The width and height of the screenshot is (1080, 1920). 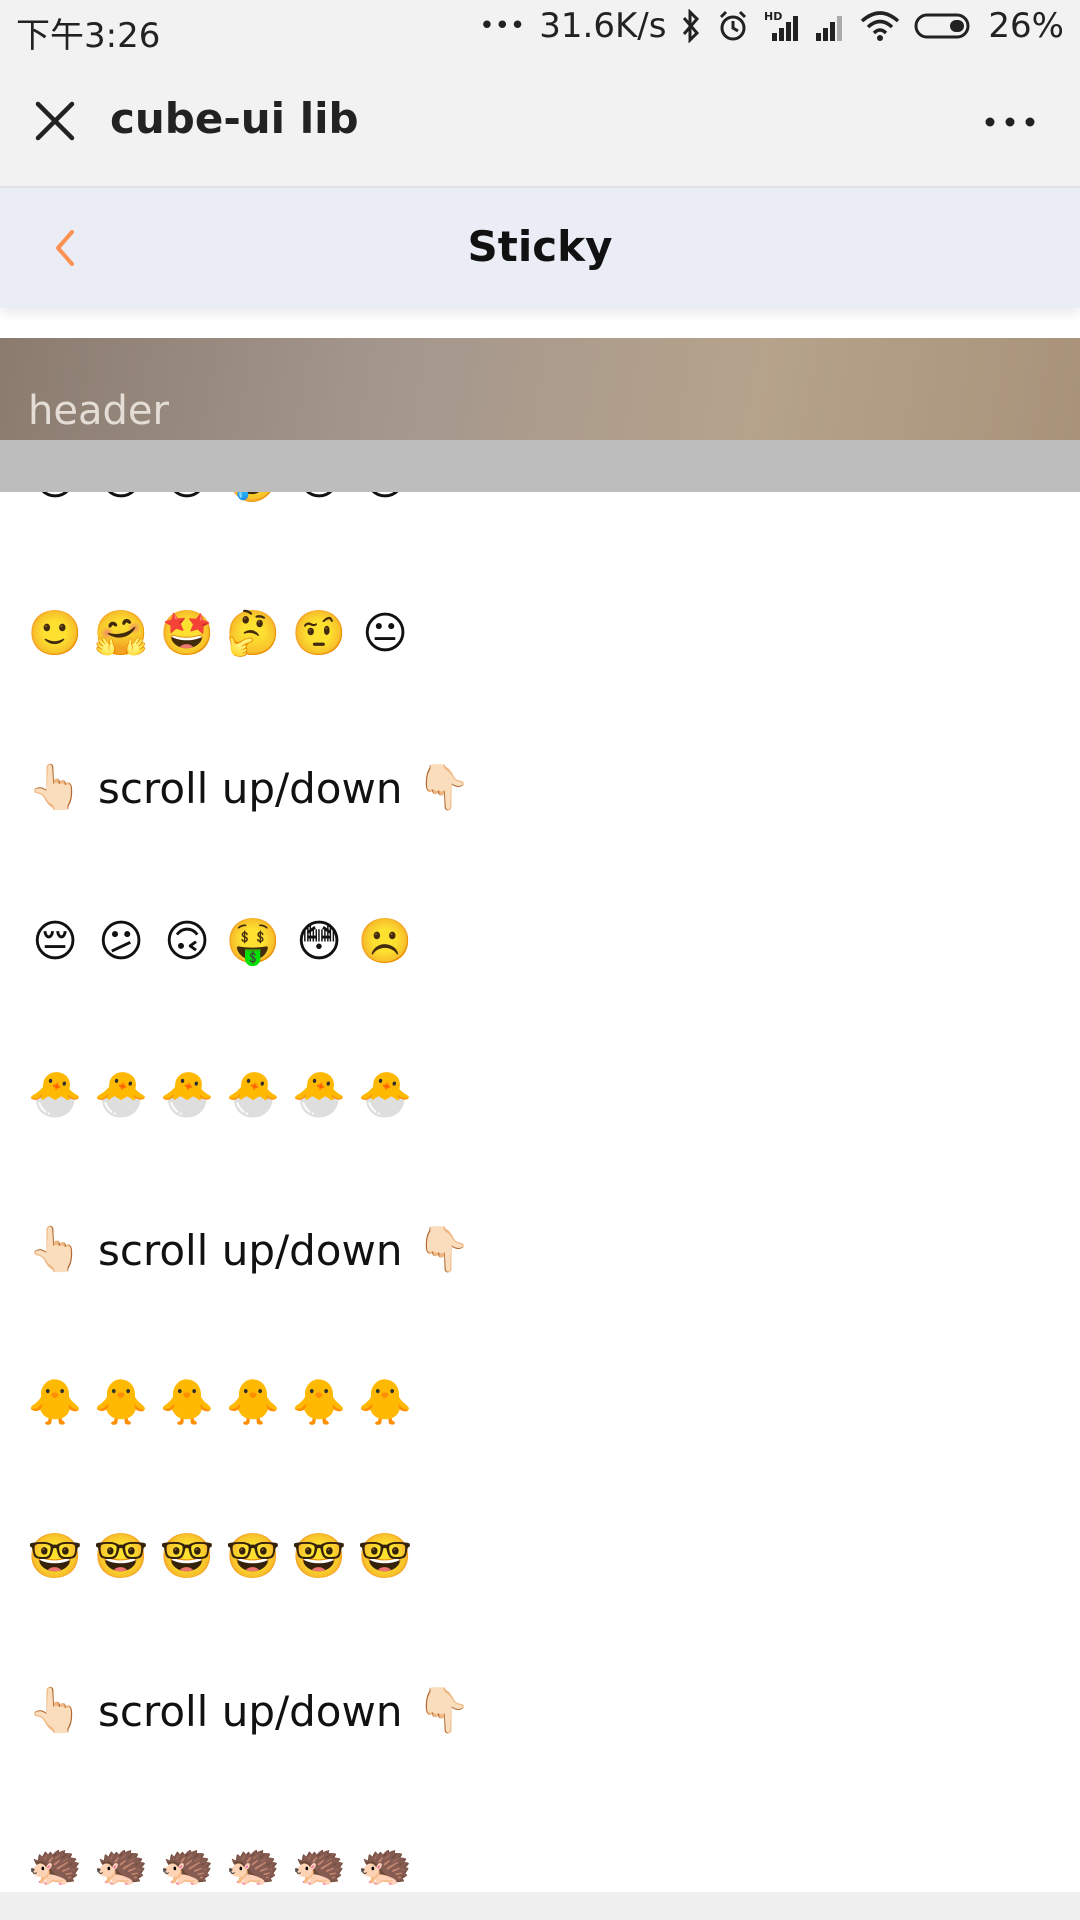 I want to click on battery-percent: 26%, so click(x=1026, y=26).